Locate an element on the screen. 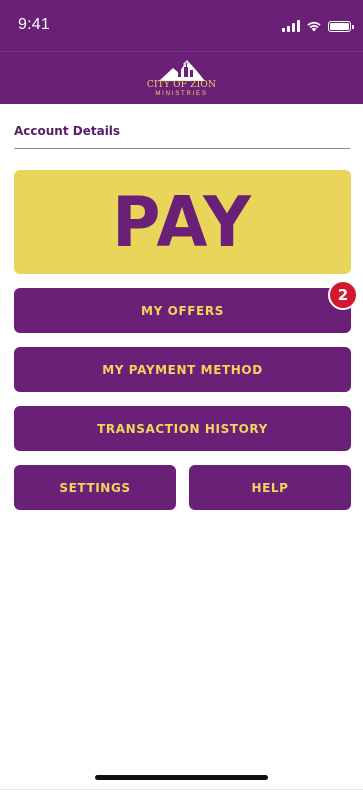 The image size is (363, 793). help-button: HELP is located at coordinates (270, 487).